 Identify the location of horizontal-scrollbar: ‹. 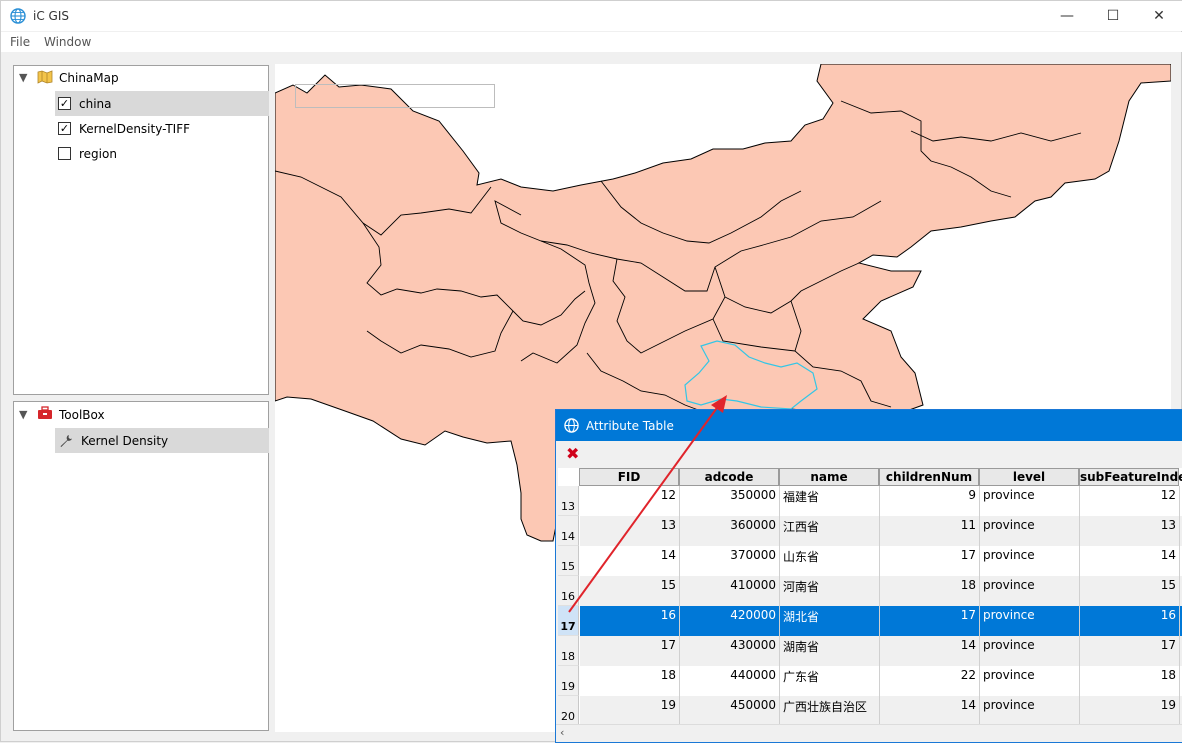
(869, 733).